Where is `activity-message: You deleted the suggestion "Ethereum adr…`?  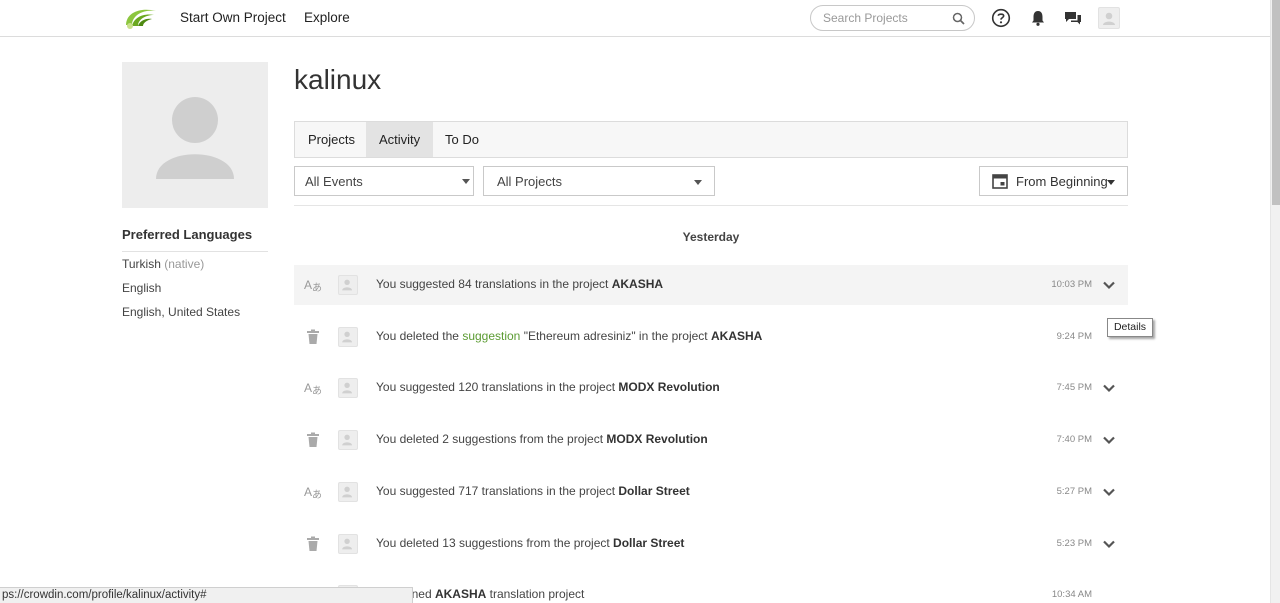 activity-message: You deleted the suggestion "Ethereum adr… is located at coordinates (569, 336).